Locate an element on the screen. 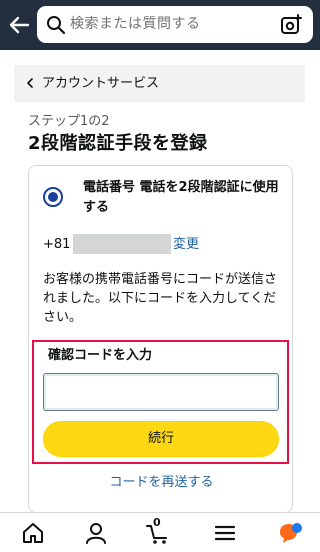 This screenshot has width=320, height=552. account-icon is located at coordinates (96, 533).